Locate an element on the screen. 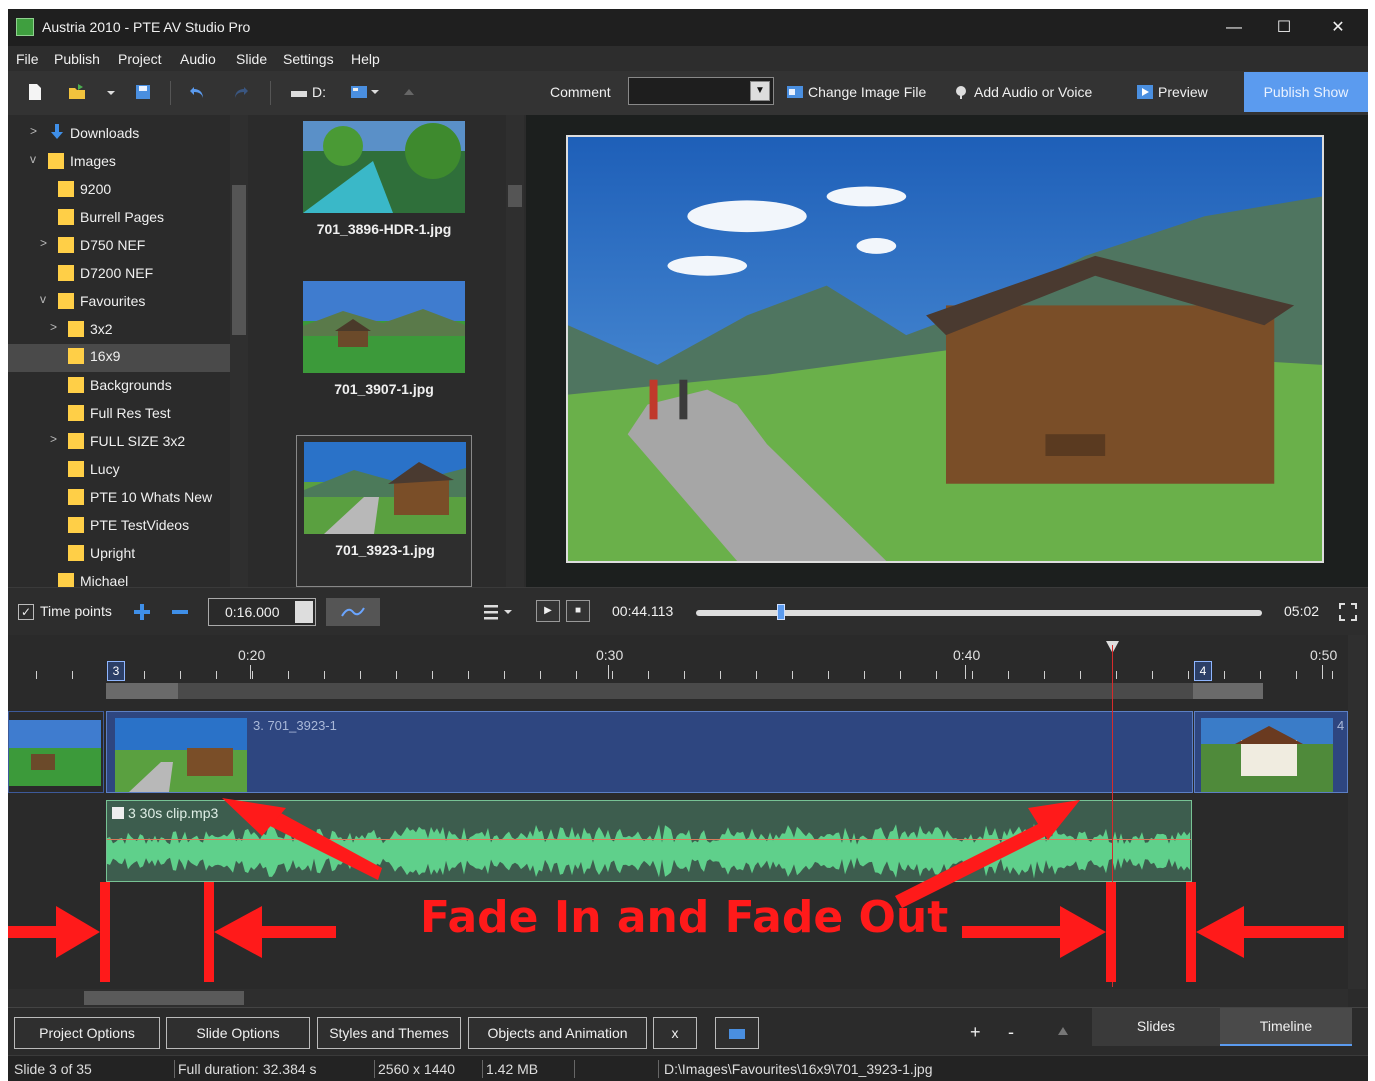 The image size is (1375, 1081). tree-item-pte-10-whats-new: PTE 10 Whats New is located at coordinates (153, 498).